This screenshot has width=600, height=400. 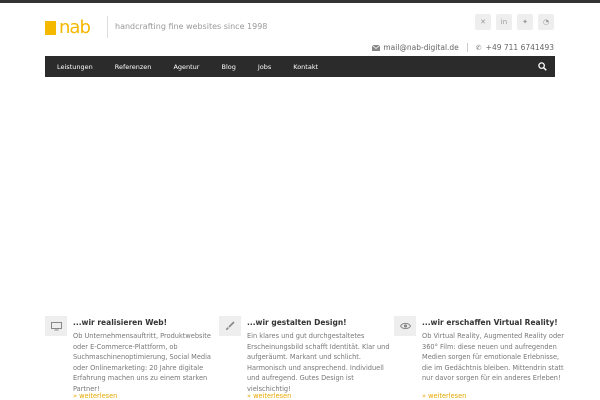 What do you see at coordinates (74, 66) in the screenshot?
I see `nav-item-leistungen: Leistungen` at bounding box center [74, 66].